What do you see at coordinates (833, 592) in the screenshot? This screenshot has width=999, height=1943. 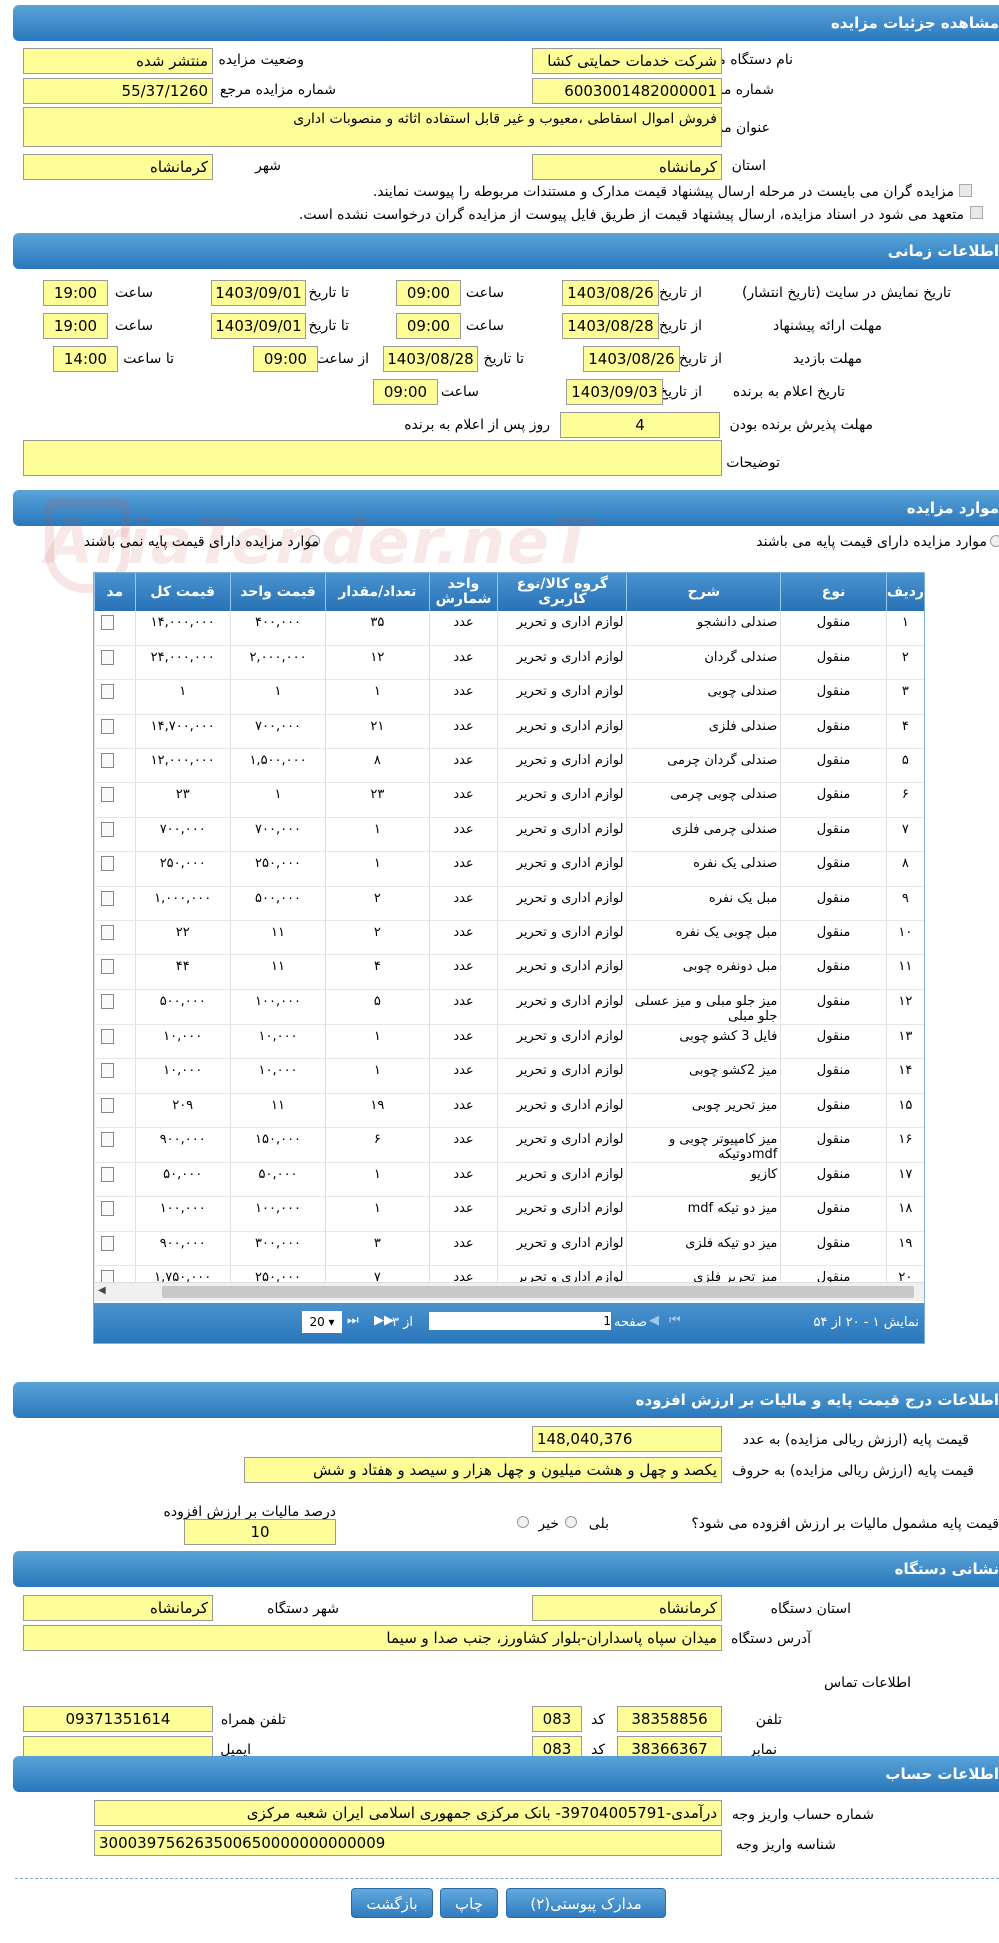 I see `col-type: نوع` at bounding box center [833, 592].